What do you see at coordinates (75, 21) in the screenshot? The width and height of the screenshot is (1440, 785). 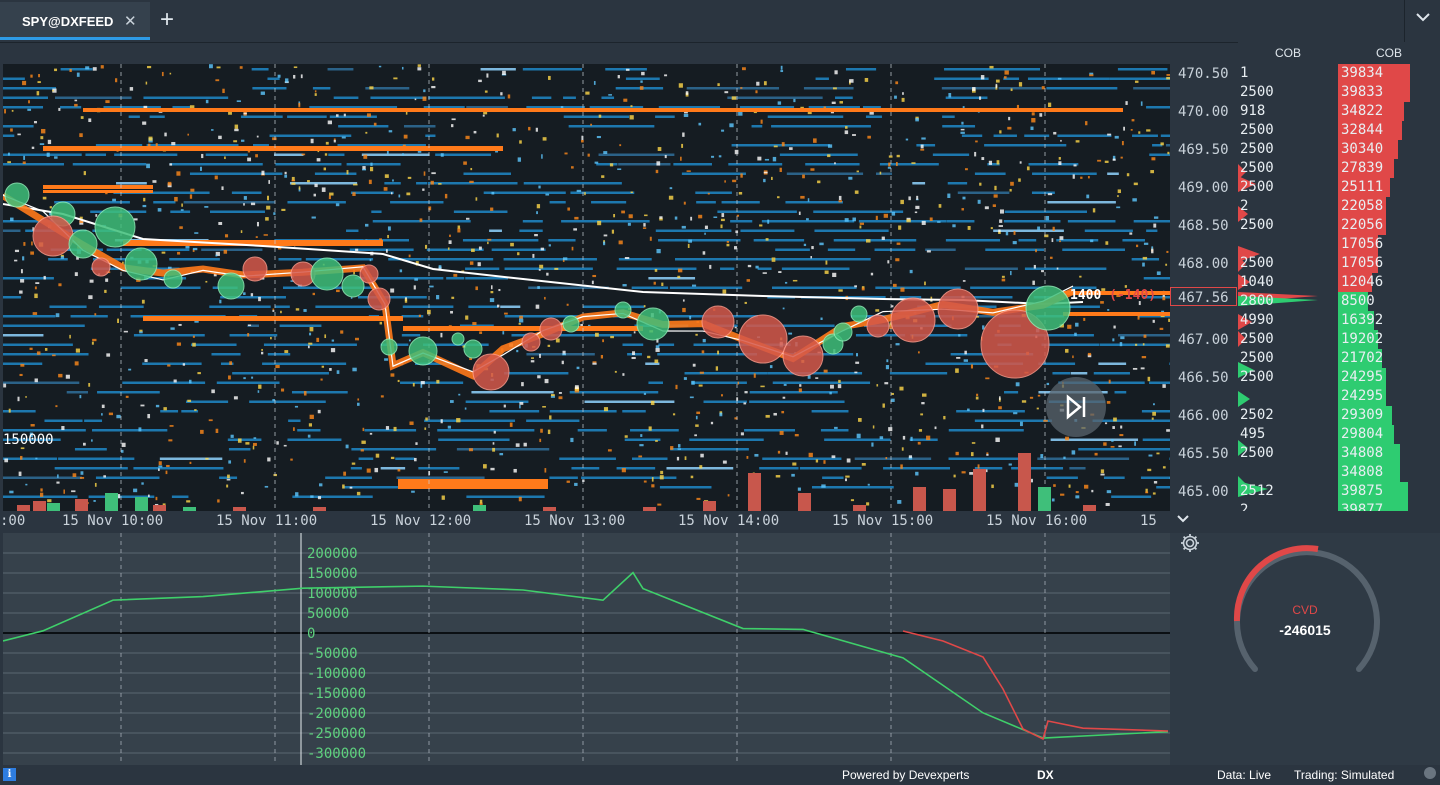 I see `tab-spy: SPY@DXFEED ✕` at bounding box center [75, 21].